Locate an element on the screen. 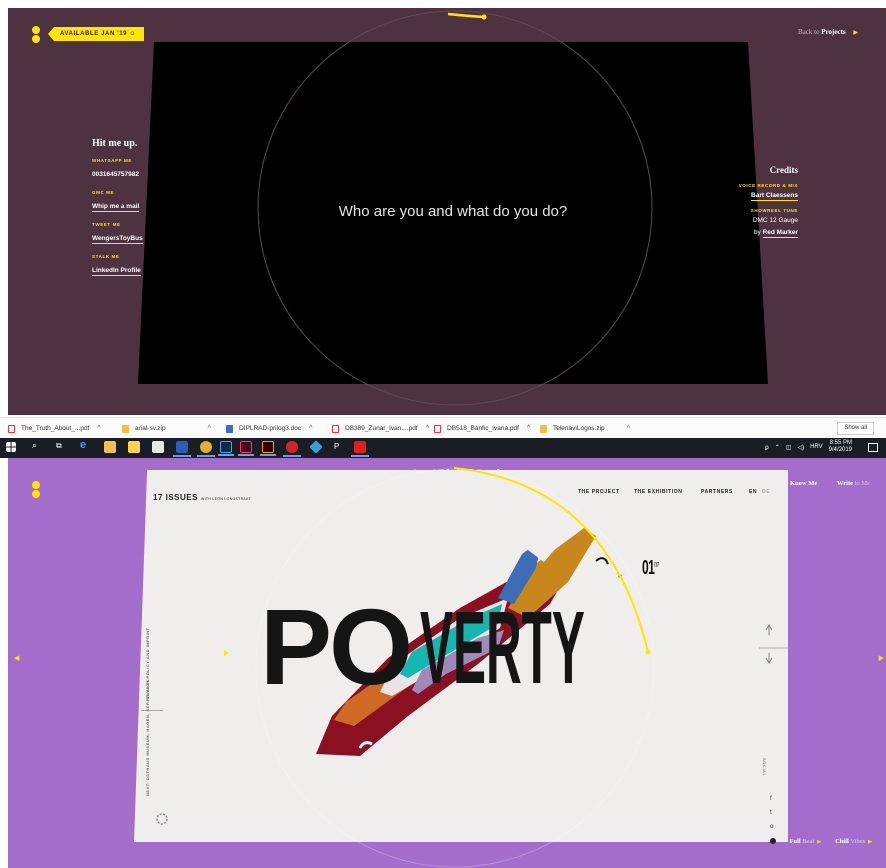 This screenshot has width=886, height=868. video-caption: Who are you and what do you do? is located at coordinates (453, 211).